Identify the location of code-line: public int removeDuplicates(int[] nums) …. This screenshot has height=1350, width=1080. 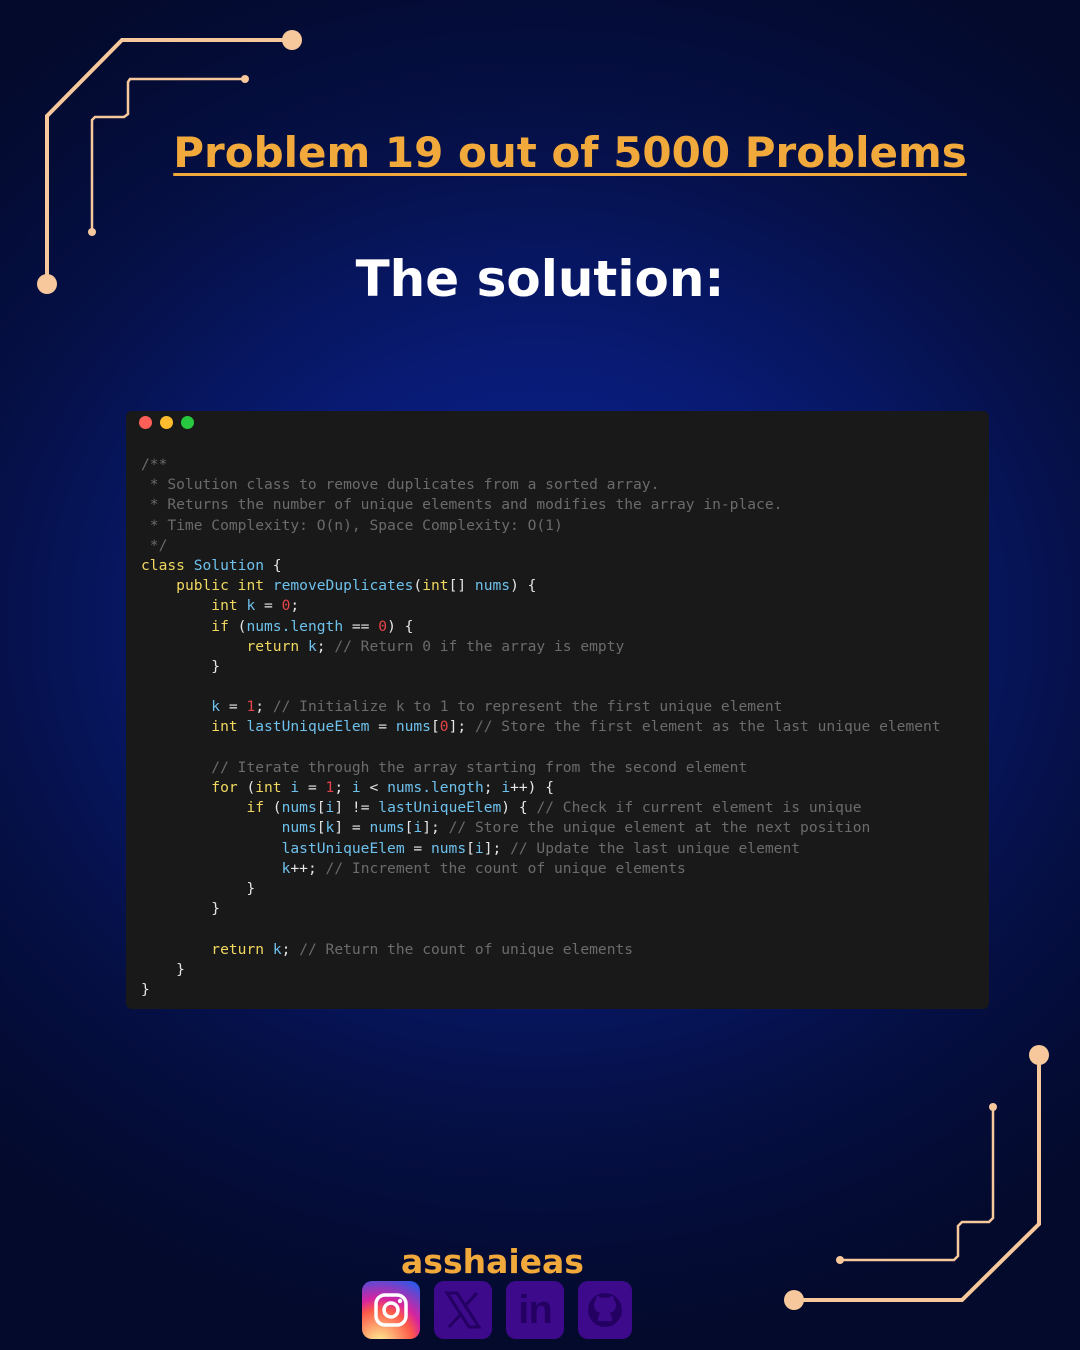
(541, 586).